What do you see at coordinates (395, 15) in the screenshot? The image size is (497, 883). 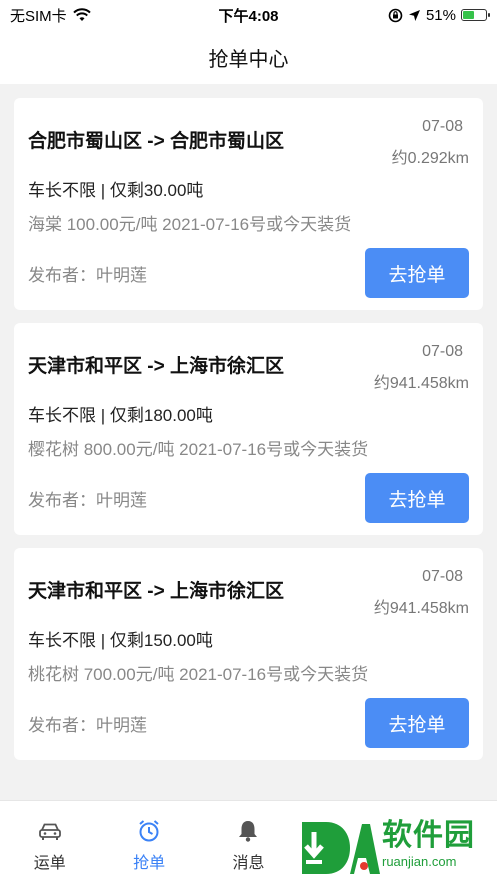 I see `orientation-lock-icon` at bounding box center [395, 15].